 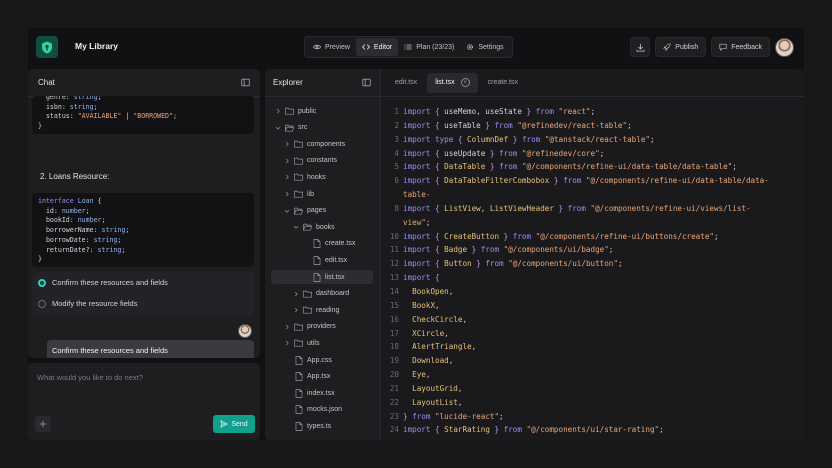 I want to click on code-line: 13 import {, so click(x=414, y=278).